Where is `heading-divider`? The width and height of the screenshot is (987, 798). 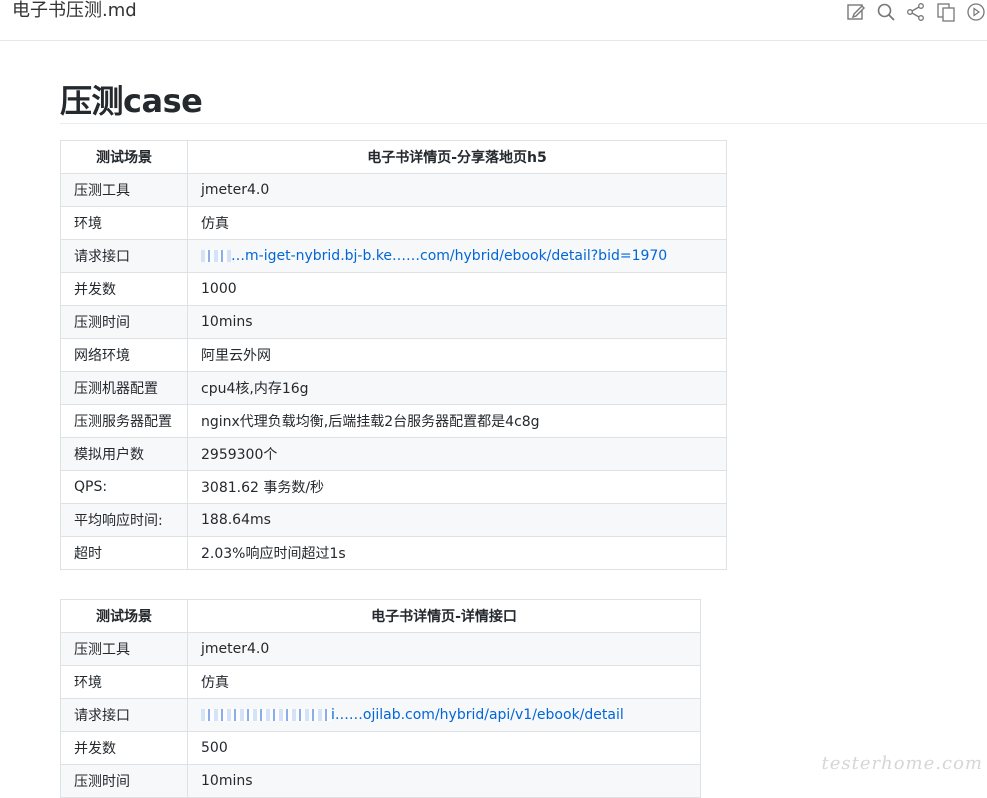
heading-divider is located at coordinates (523, 123).